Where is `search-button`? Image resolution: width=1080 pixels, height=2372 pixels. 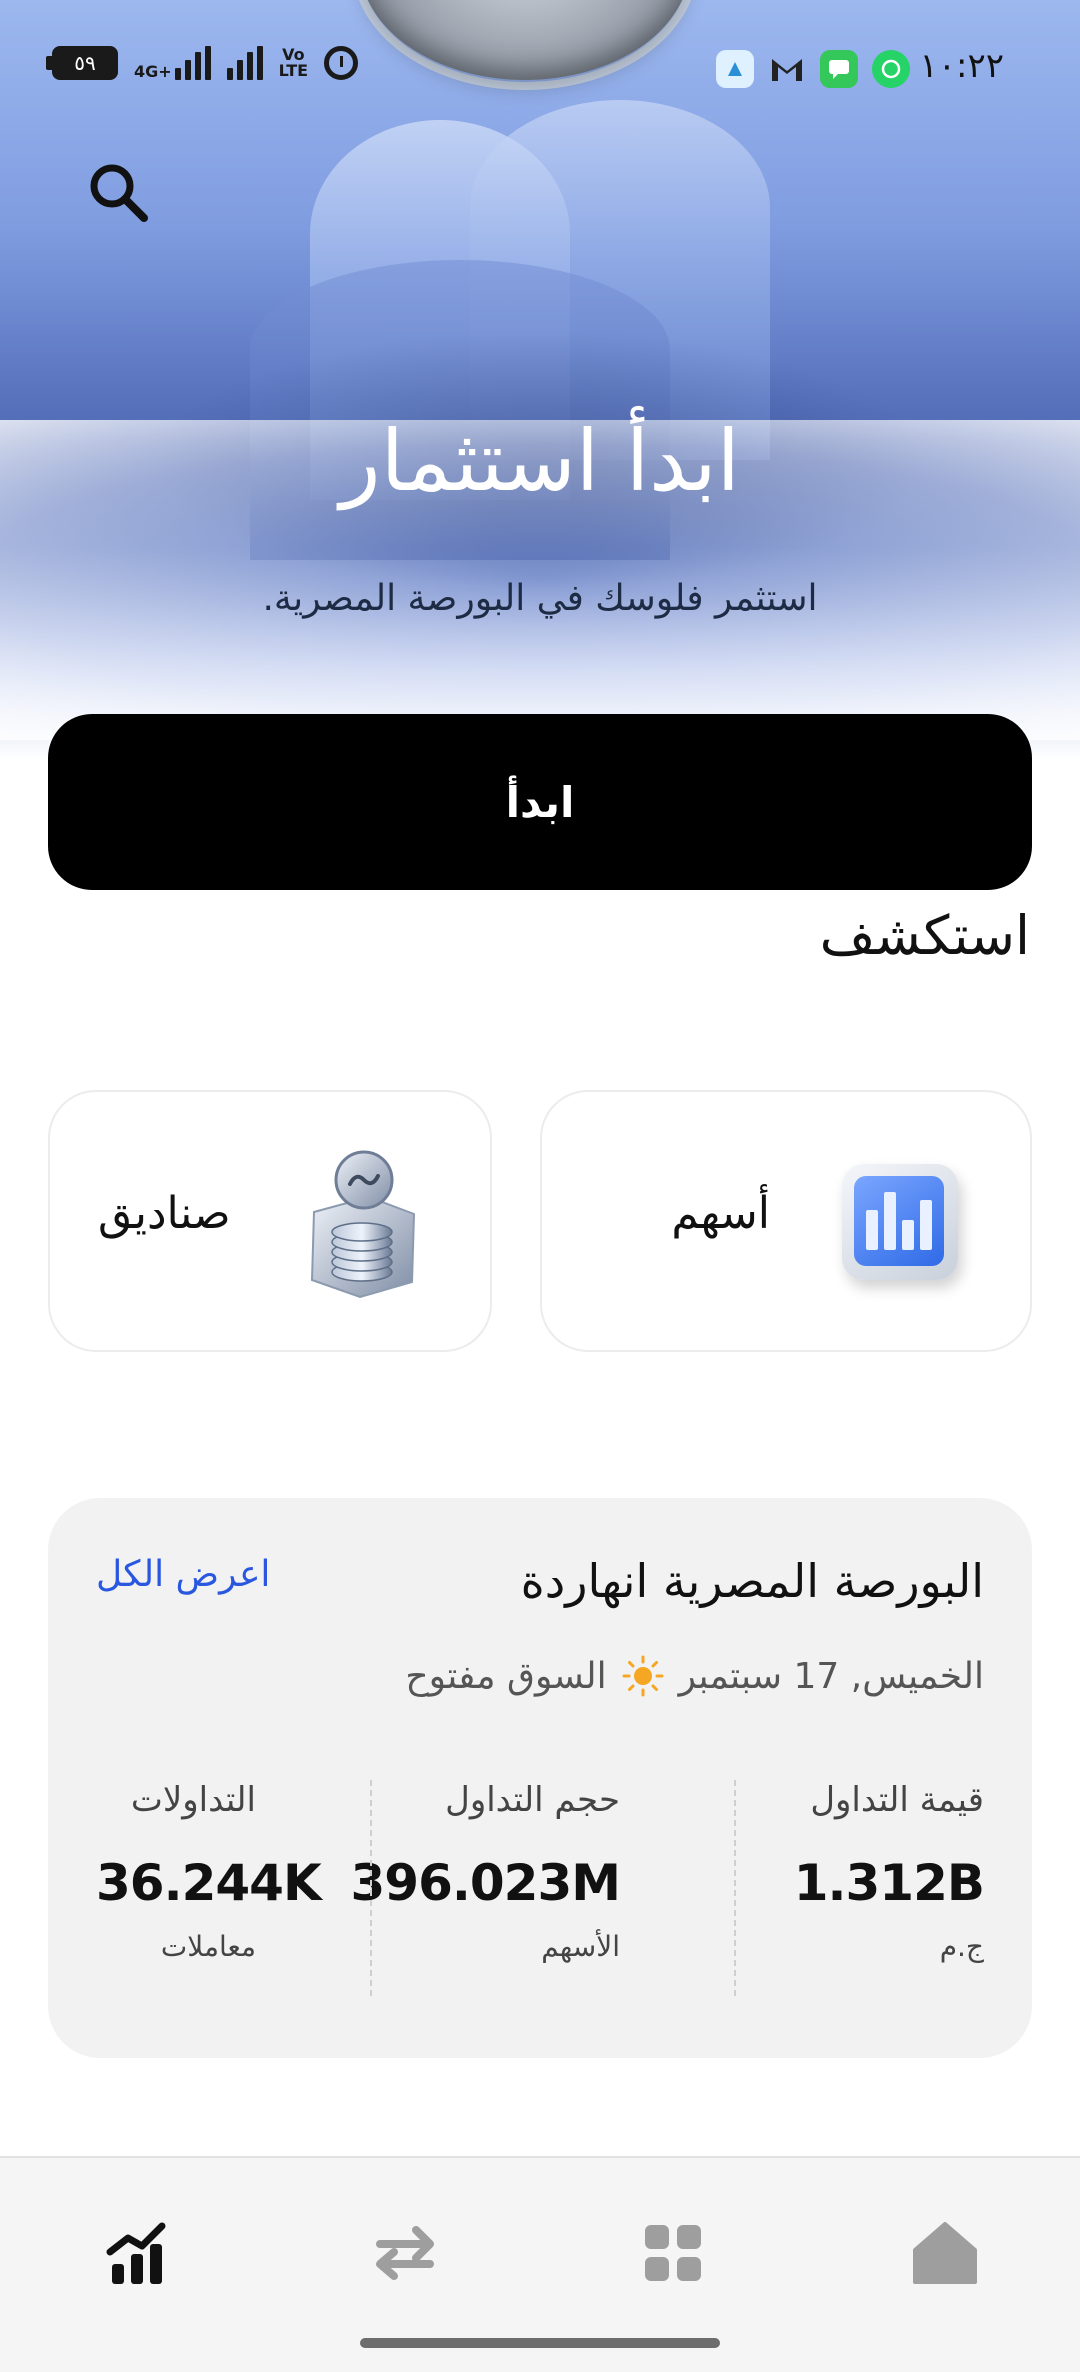
search-button is located at coordinates (119, 193).